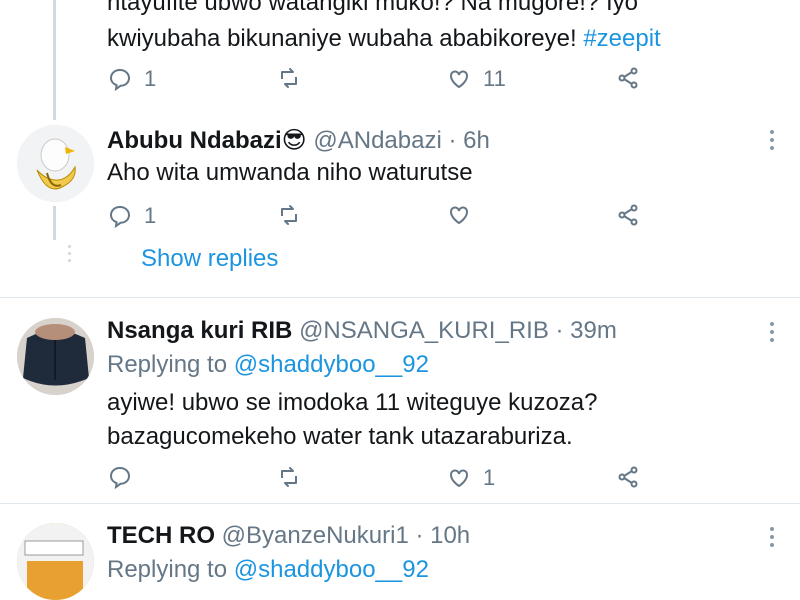 This screenshot has width=800, height=600. Describe the element at coordinates (489, 477) in the screenshot. I see `like-count: 1` at that location.